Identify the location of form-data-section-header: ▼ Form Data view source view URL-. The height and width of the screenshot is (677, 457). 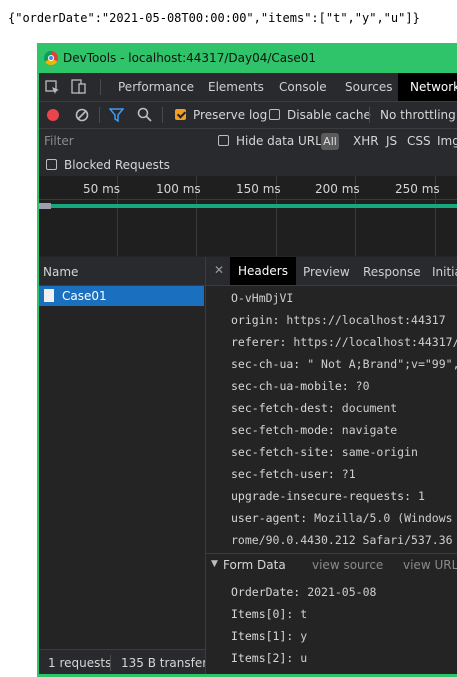
(331, 565).